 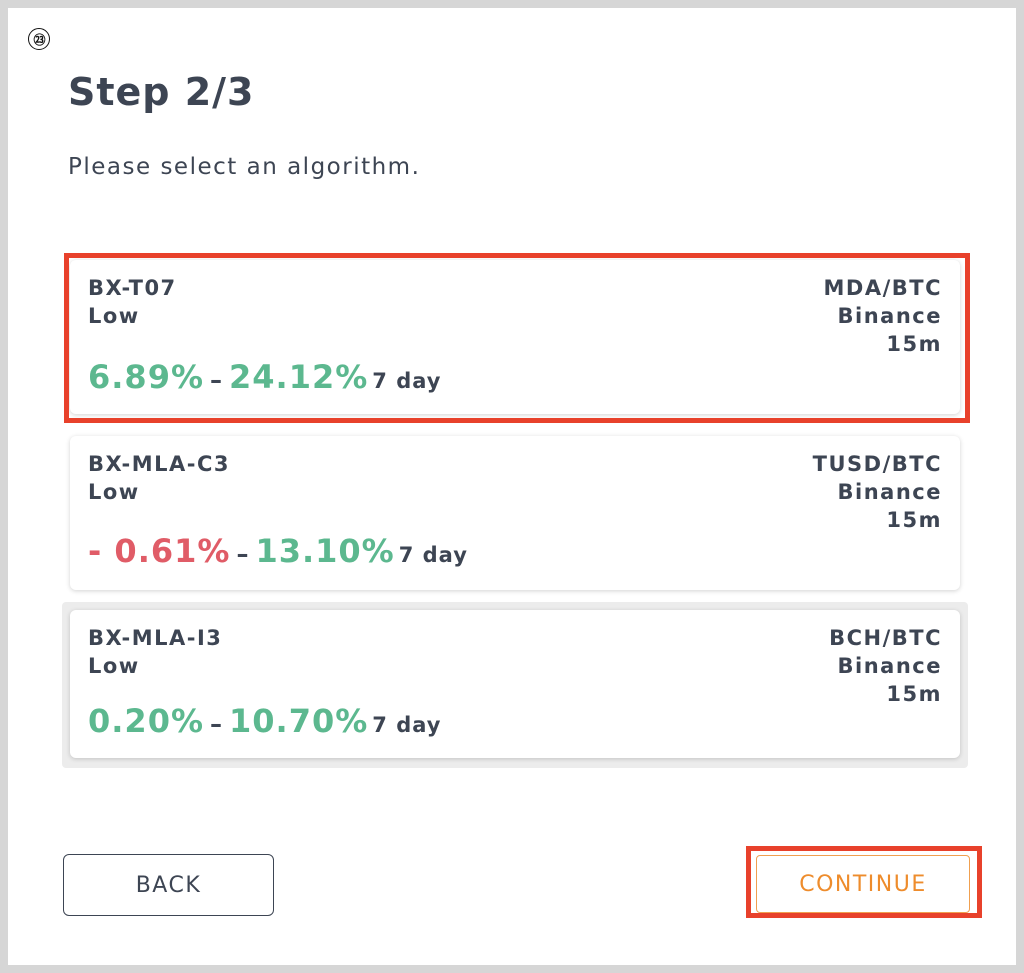 I want to click on market-info: MDA/BTC Binance 15m, so click(x=883, y=316).